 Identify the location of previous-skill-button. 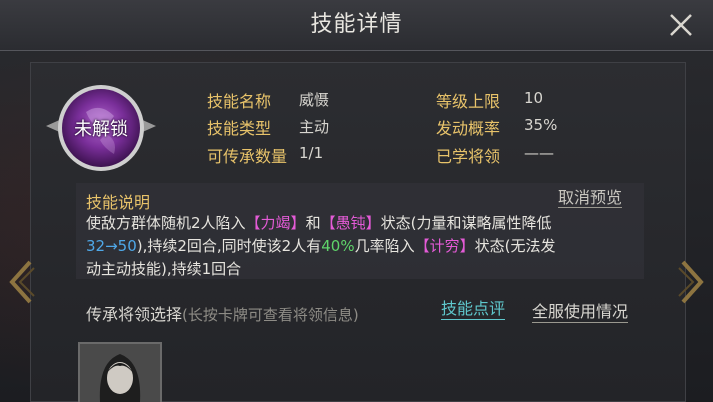
(21, 282).